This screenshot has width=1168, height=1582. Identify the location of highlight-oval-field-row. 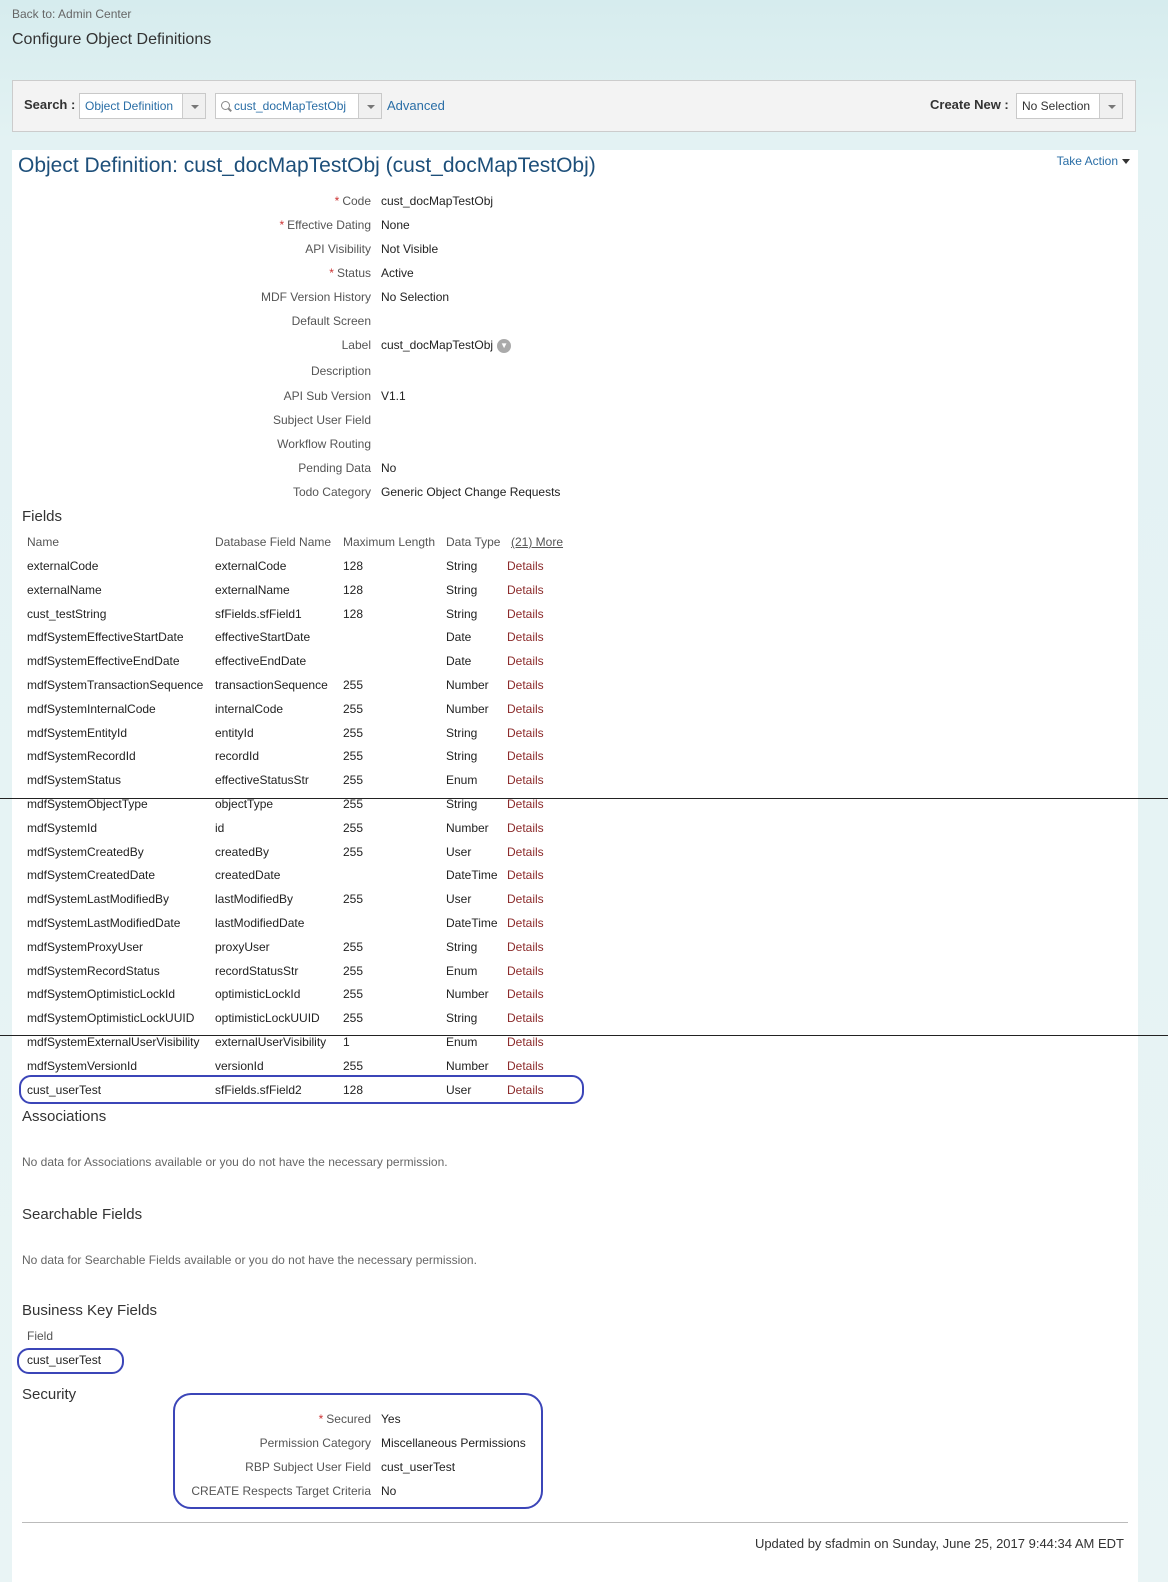
(301, 1089).